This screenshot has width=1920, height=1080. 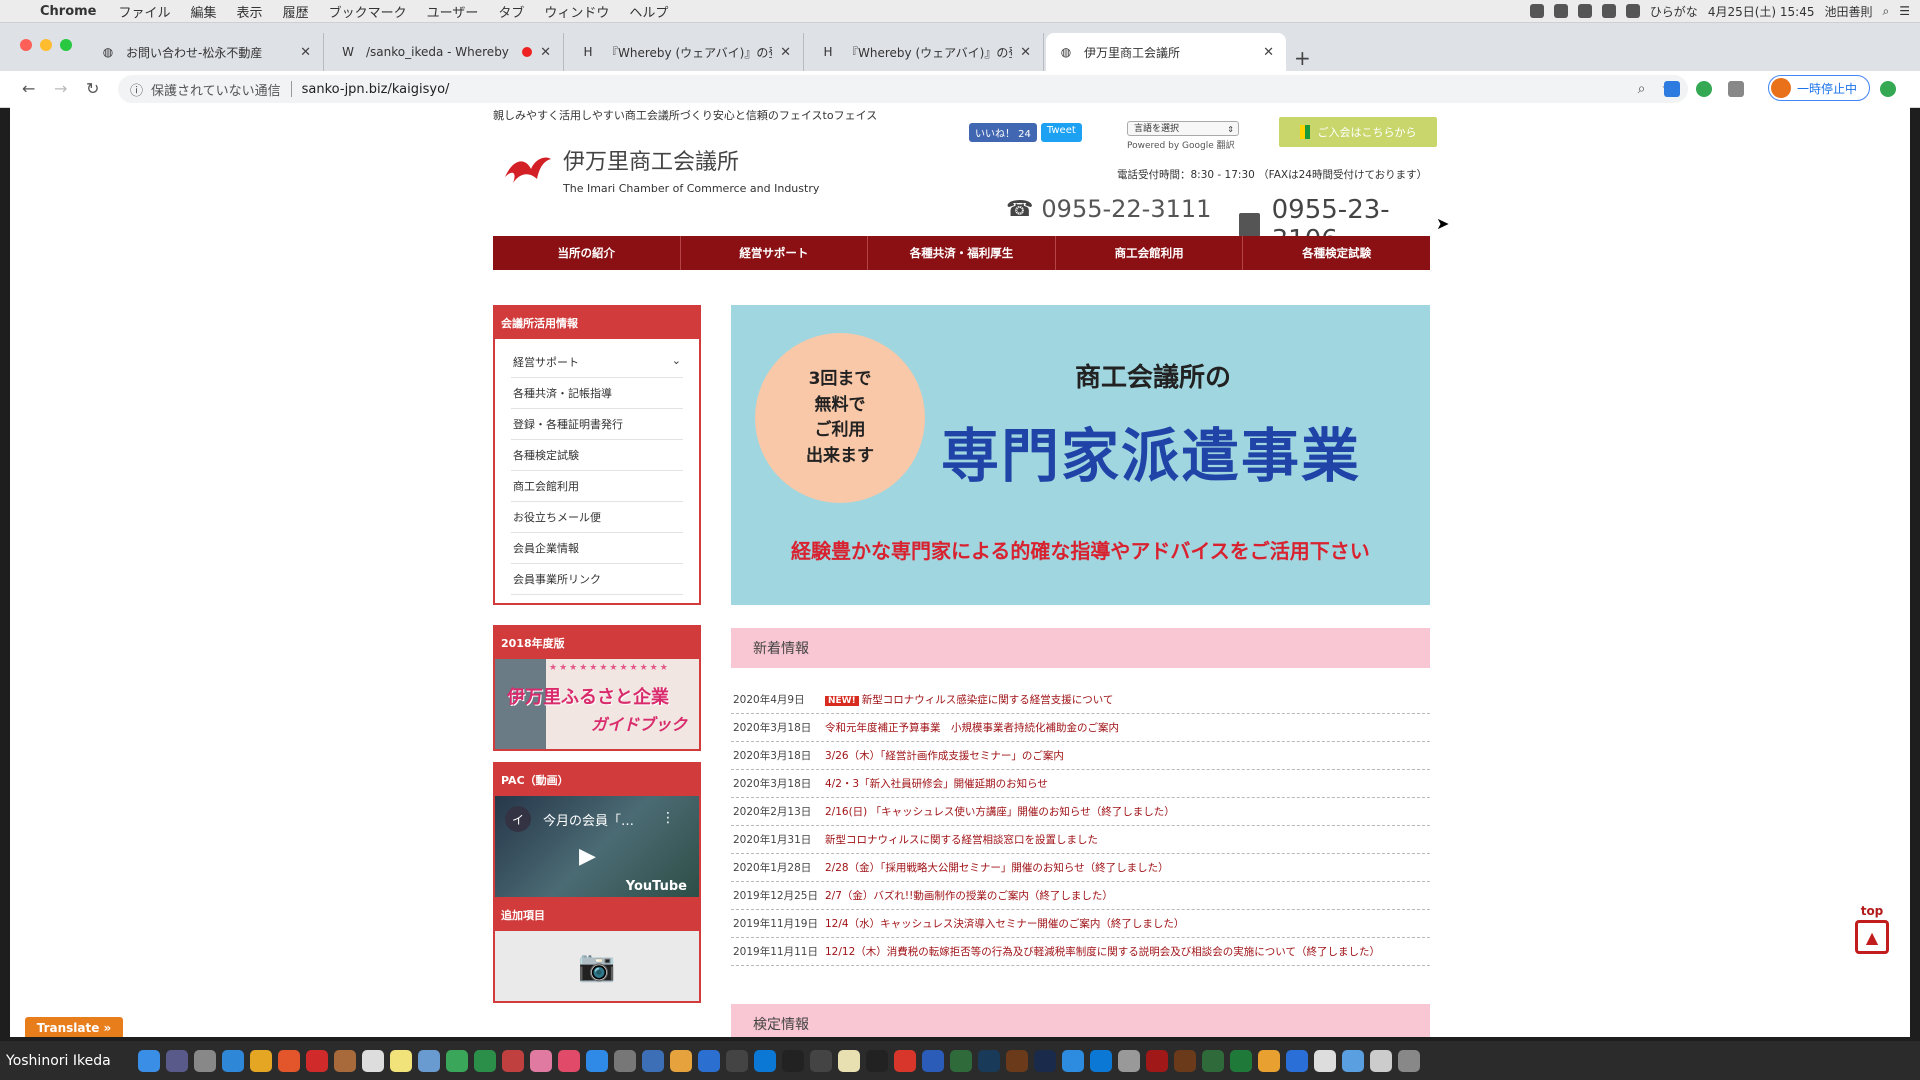 What do you see at coordinates (656, 886) in the screenshot?
I see `youtube-logo: YouTube` at bounding box center [656, 886].